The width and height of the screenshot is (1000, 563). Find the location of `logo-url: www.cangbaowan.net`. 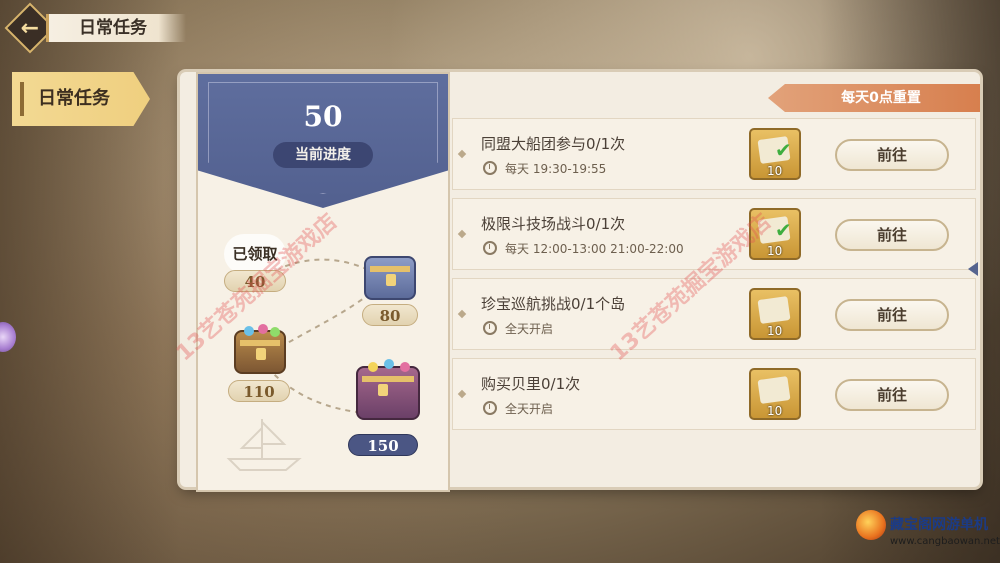

logo-url: www.cangbaowan.net is located at coordinates (945, 541).